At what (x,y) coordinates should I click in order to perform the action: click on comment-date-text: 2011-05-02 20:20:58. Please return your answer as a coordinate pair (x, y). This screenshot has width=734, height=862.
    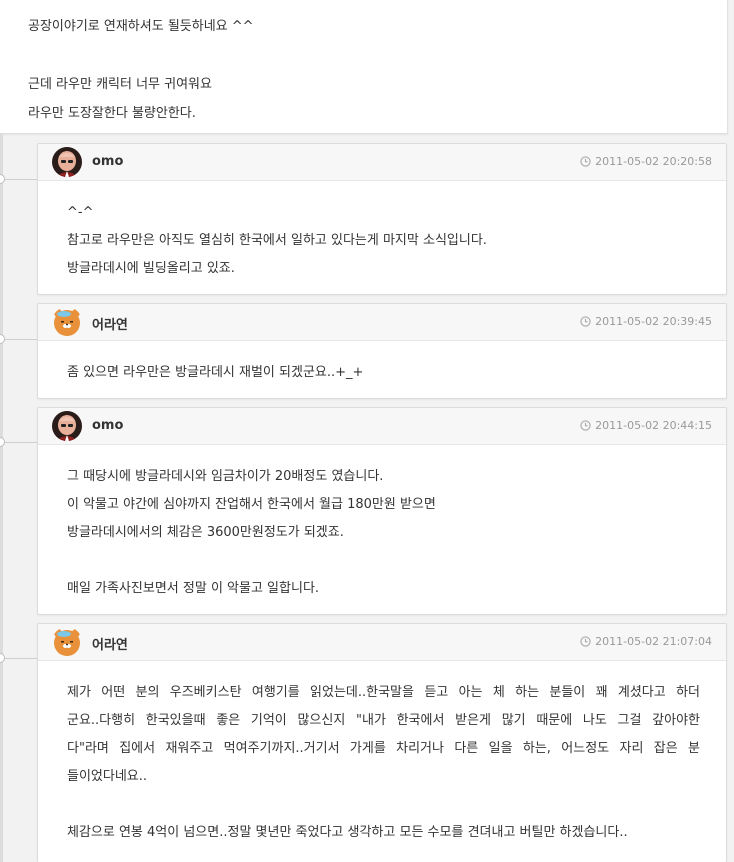
    Looking at the image, I should click on (653, 161).